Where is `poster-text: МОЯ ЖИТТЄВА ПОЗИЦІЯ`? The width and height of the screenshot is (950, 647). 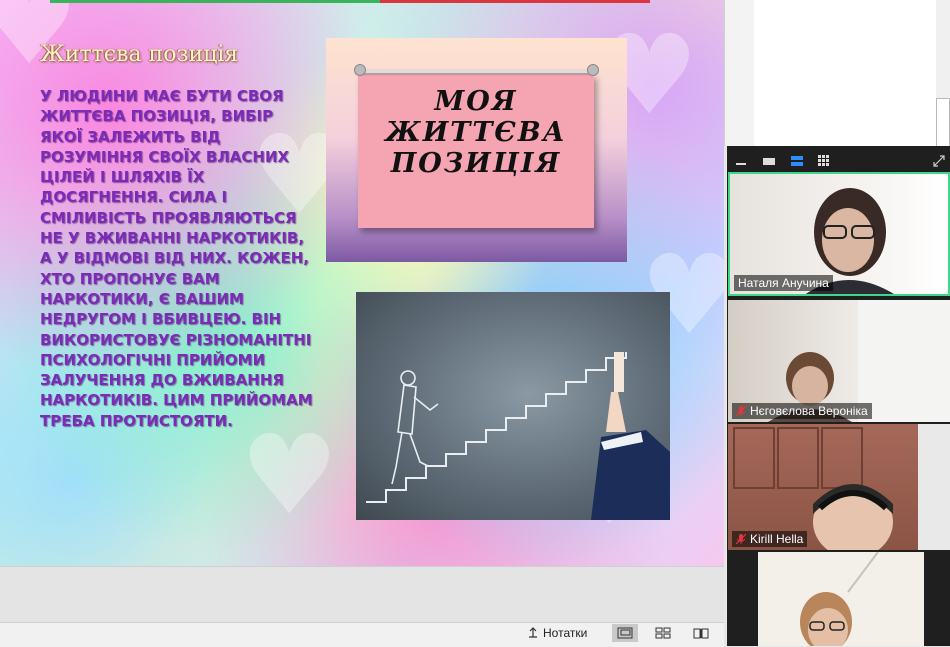
poster-text: МОЯ ЖИТТЄВА ПОЗИЦІЯ is located at coordinates (476, 132).